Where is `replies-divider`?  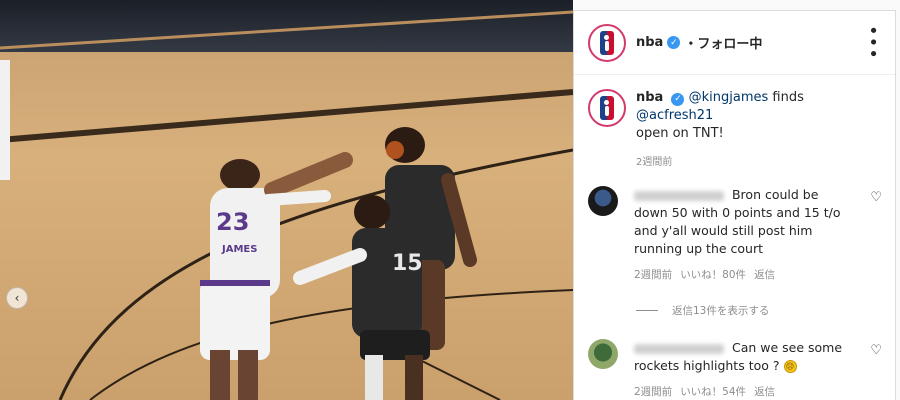
replies-divider is located at coordinates (647, 310).